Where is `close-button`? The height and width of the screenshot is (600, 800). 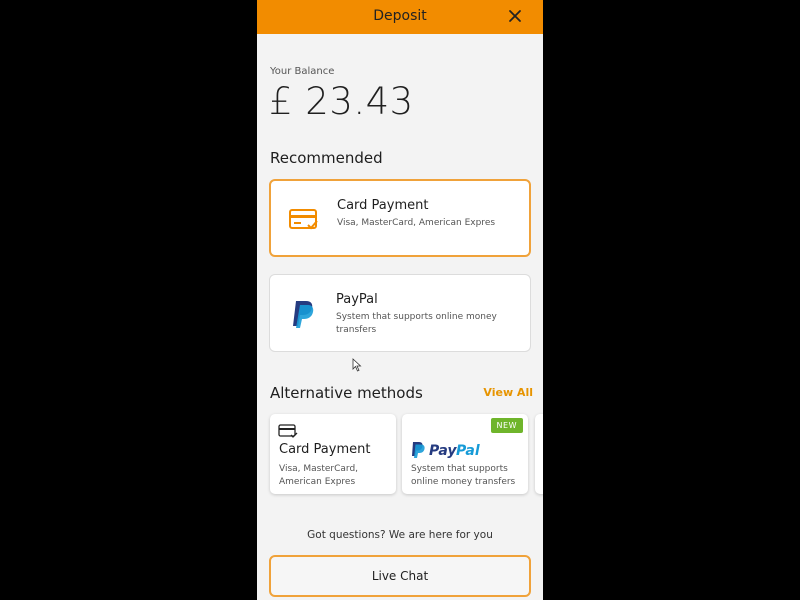
close-button is located at coordinates (515, 16).